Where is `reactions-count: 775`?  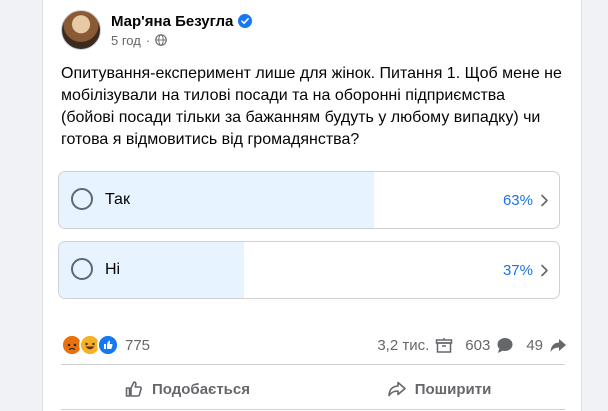 reactions-count: 775 is located at coordinates (138, 345).